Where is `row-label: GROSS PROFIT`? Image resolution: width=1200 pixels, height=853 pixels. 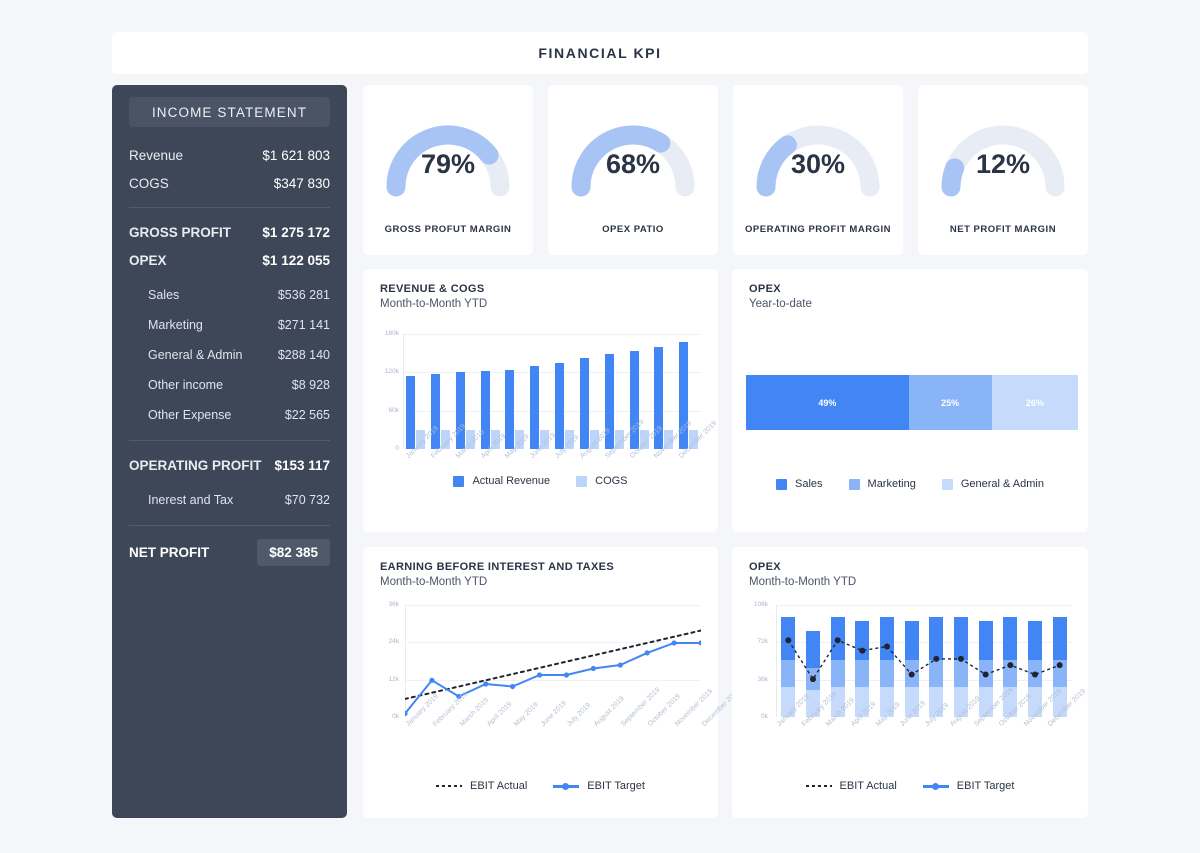
row-label: GROSS PROFIT is located at coordinates (180, 232).